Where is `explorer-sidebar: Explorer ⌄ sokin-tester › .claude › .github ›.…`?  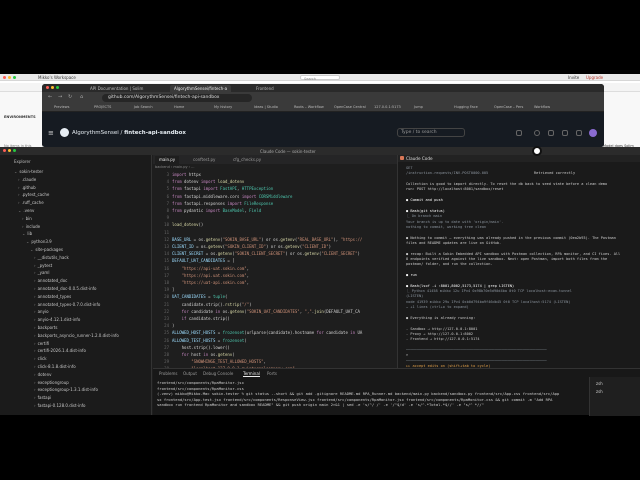
explorer-sidebar: Explorer ⌄ sokin-tester › .claude › .github ›.… is located at coordinates (76, 285).